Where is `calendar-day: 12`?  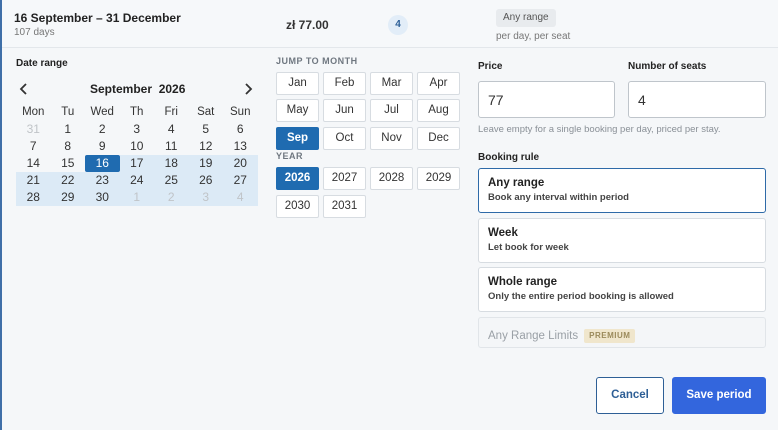 calendar-day: 12 is located at coordinates (206, 146).